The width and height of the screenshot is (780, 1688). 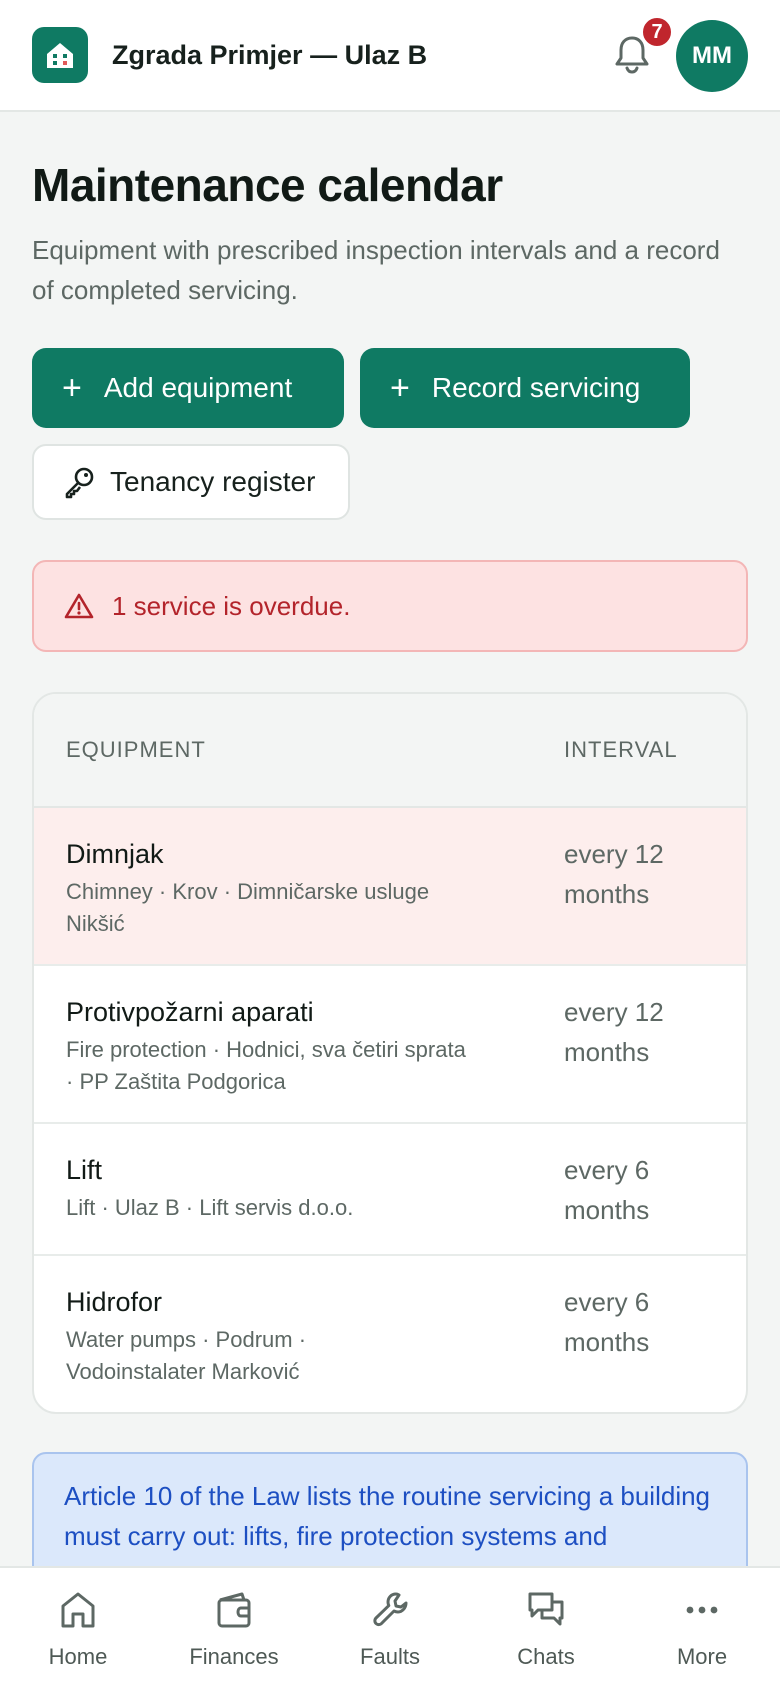 I want to click on home-icon, so click(x=78, y=1610).